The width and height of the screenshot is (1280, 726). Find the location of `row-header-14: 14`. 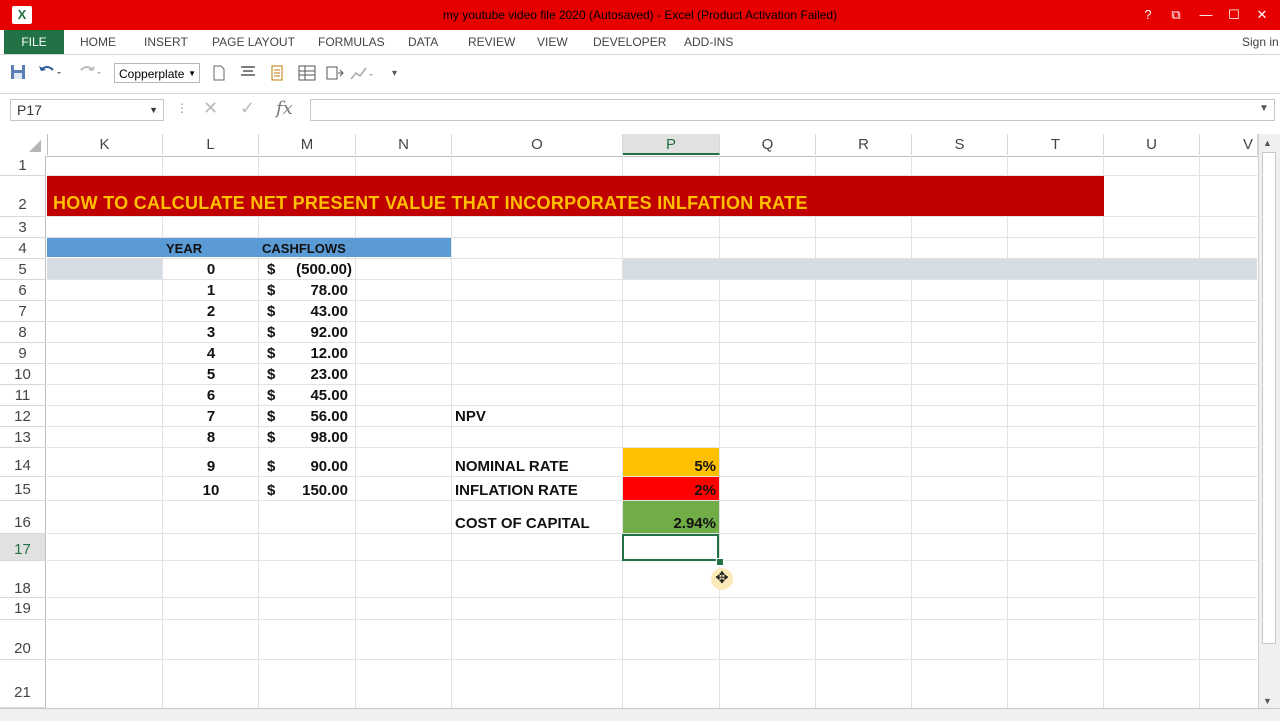

row-header-14: 14 is located at coordinates (23, 462).